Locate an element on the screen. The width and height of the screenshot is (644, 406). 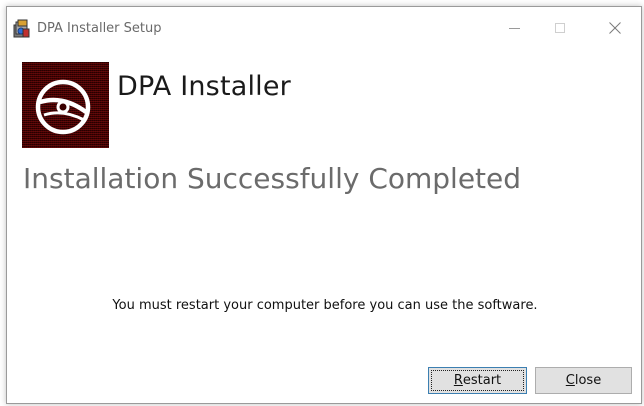
restart-mnemonic: R is located at coordinates (458, 380).